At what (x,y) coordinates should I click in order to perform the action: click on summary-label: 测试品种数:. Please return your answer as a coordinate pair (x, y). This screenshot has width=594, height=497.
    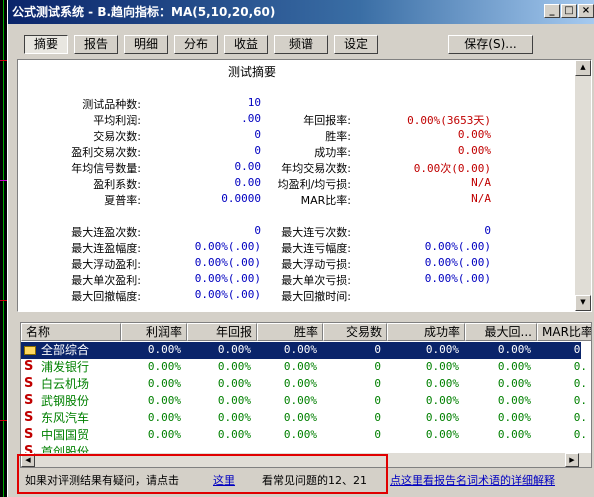
    Looking at the image, I should click on (111, 104).